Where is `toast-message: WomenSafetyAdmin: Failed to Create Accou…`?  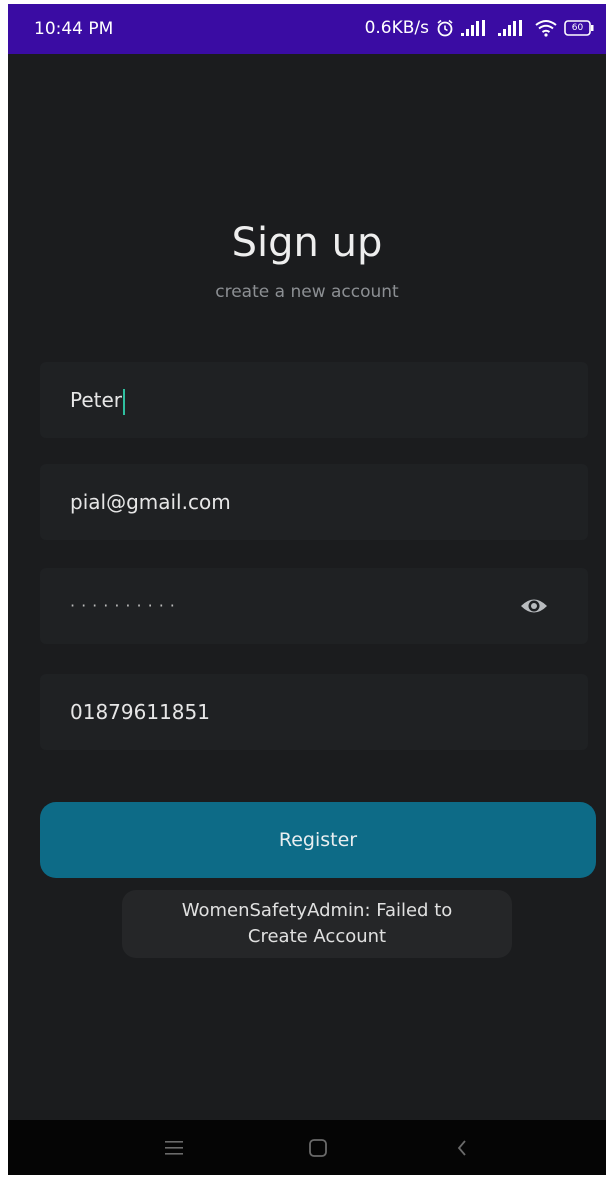 toast-message: WomenSafetyAdmin: Failed to Create Accou… is located at coordinates (317, 924).